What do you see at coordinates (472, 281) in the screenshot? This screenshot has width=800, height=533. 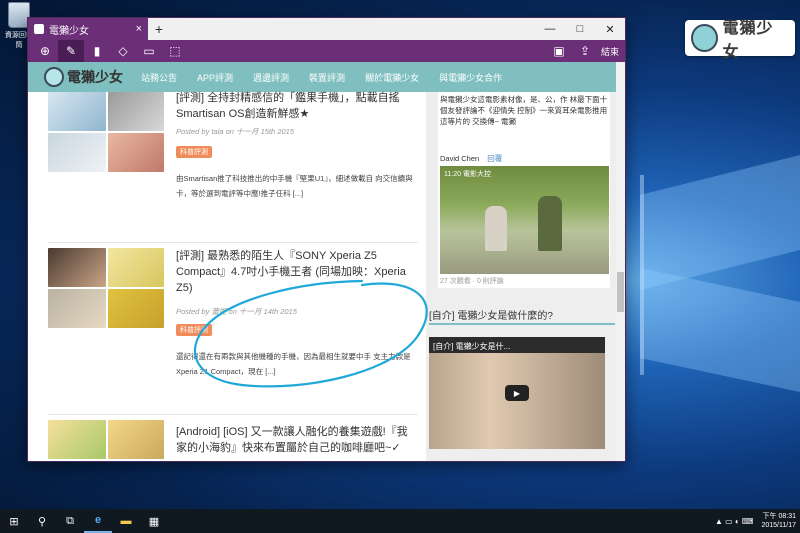 I see `photo-stats: 27 次觀看 · 0 則評論` at bounding box center [472, 281].